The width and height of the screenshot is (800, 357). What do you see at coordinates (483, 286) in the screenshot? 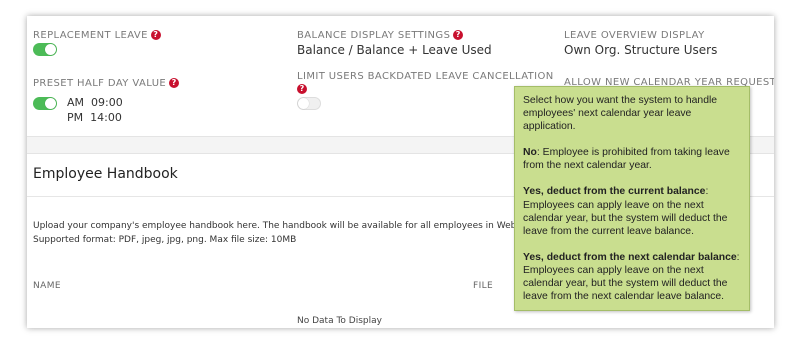
I see `column-header-file: FILE` at bounding box center [483, 286].